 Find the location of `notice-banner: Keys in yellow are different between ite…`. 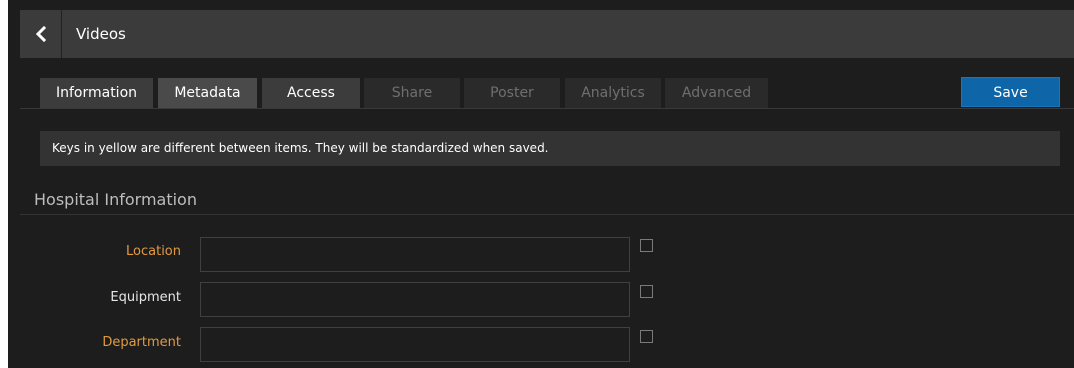

notice-banner: Keys in yellow are different between ite… is located at coordinates (550, 148).